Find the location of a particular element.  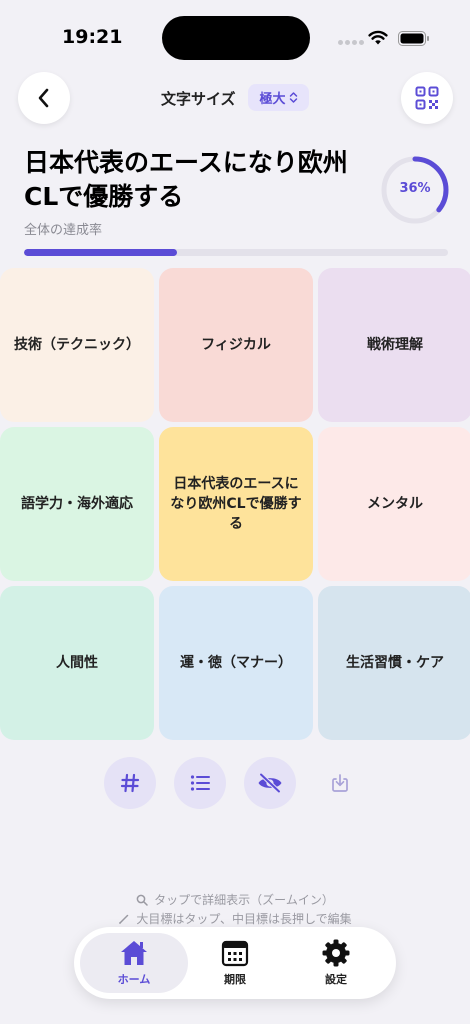

qr-code-button is located at coordinates (427, 98).